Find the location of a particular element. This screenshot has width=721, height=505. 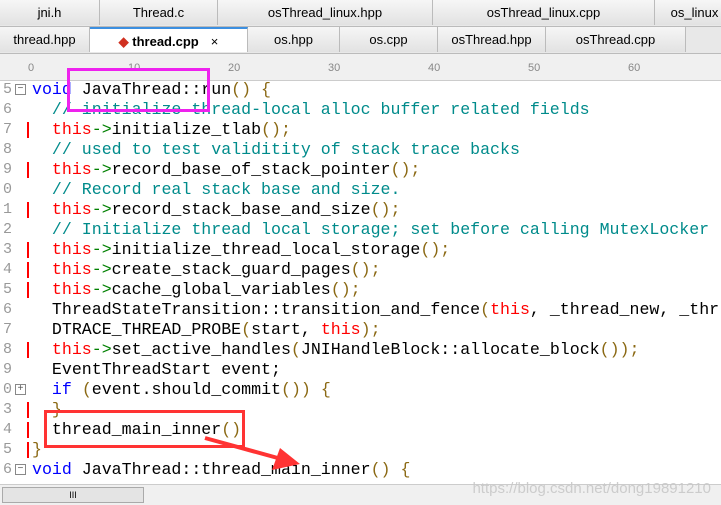

scrollbar-thumb: III is located at coordinates (73, 495).